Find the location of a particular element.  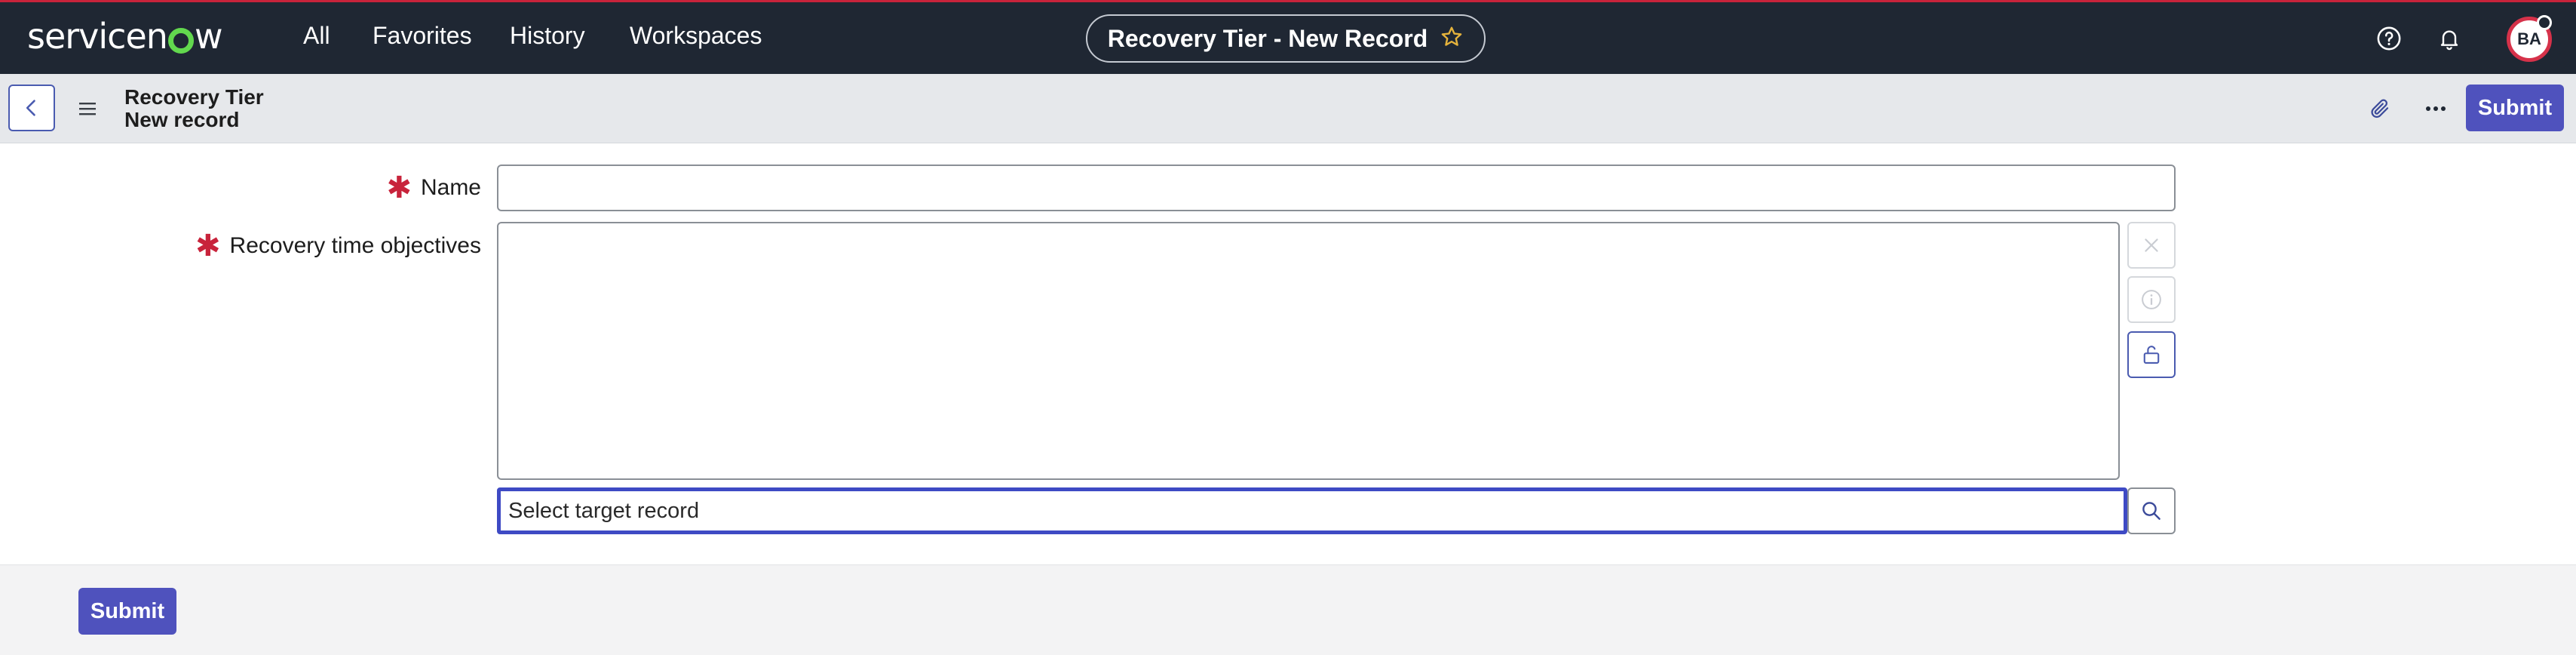

notifications-bell-icon is located at coordinates (2449, 38).